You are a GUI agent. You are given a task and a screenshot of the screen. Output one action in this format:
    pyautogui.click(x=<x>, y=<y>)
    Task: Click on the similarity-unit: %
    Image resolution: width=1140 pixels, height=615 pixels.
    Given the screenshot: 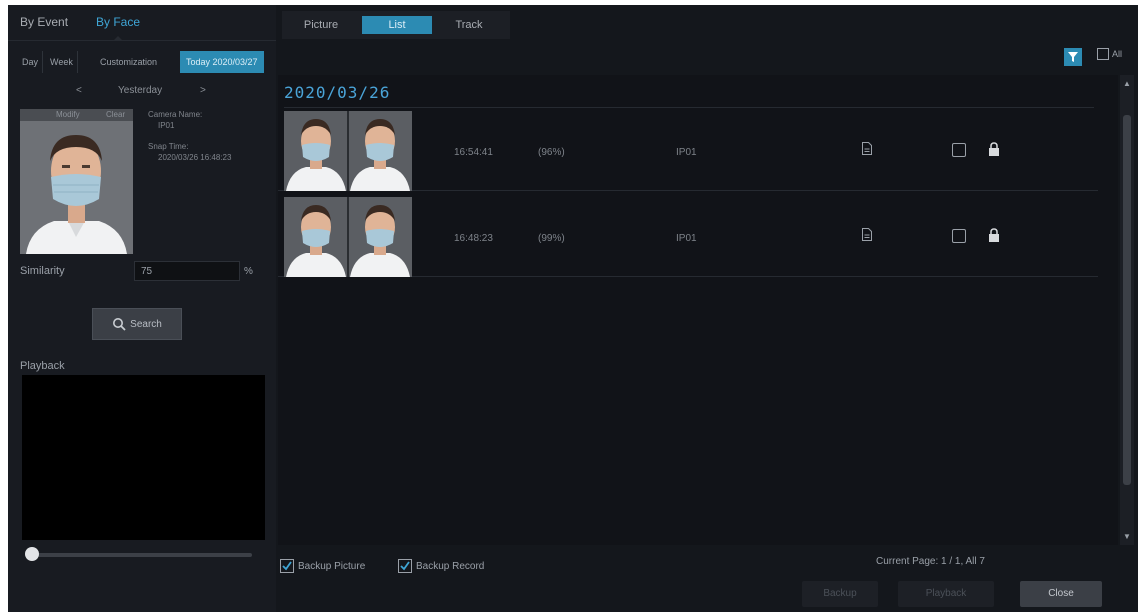 What is the action you would take?
    pyautogui.click(x=248, y=271)
    